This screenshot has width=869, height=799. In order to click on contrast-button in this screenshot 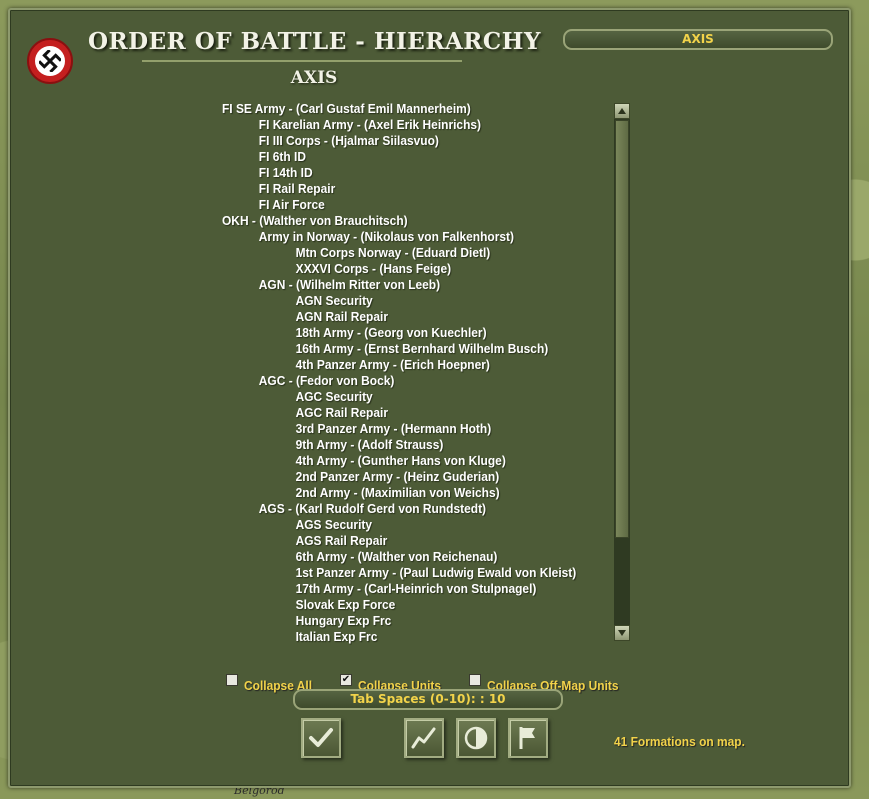, I will do `click(476, 738)`.